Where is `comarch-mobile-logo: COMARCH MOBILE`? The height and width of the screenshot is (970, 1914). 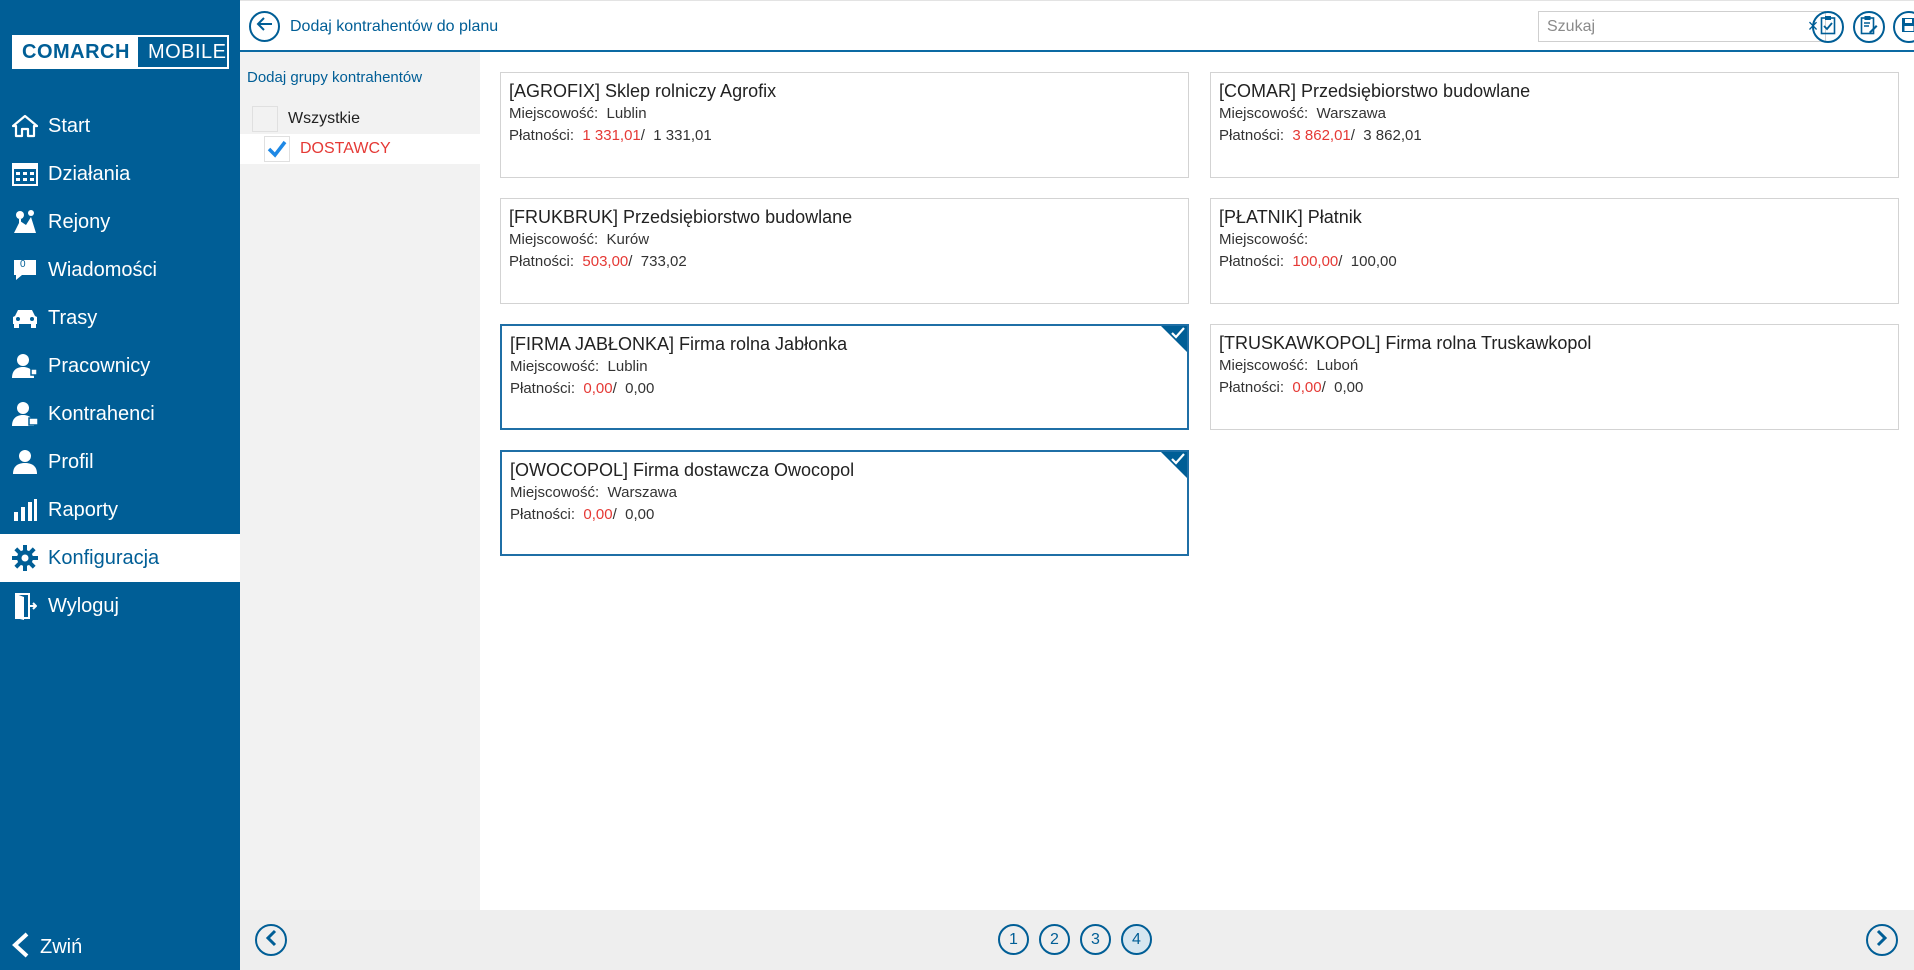
comarch-mobile-logo: COMARCH MOBILE is located at coordinates (120, 52).